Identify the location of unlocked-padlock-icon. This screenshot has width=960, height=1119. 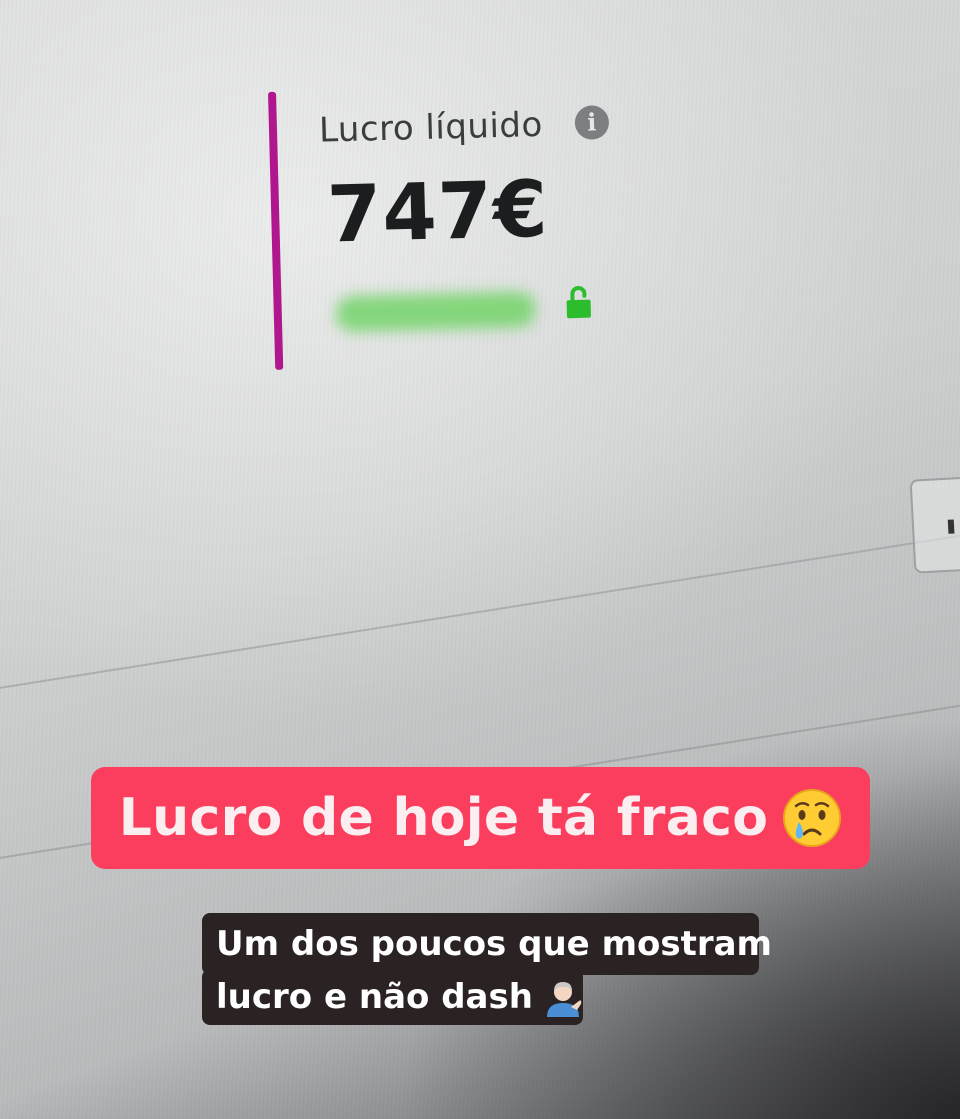
(578, 302).